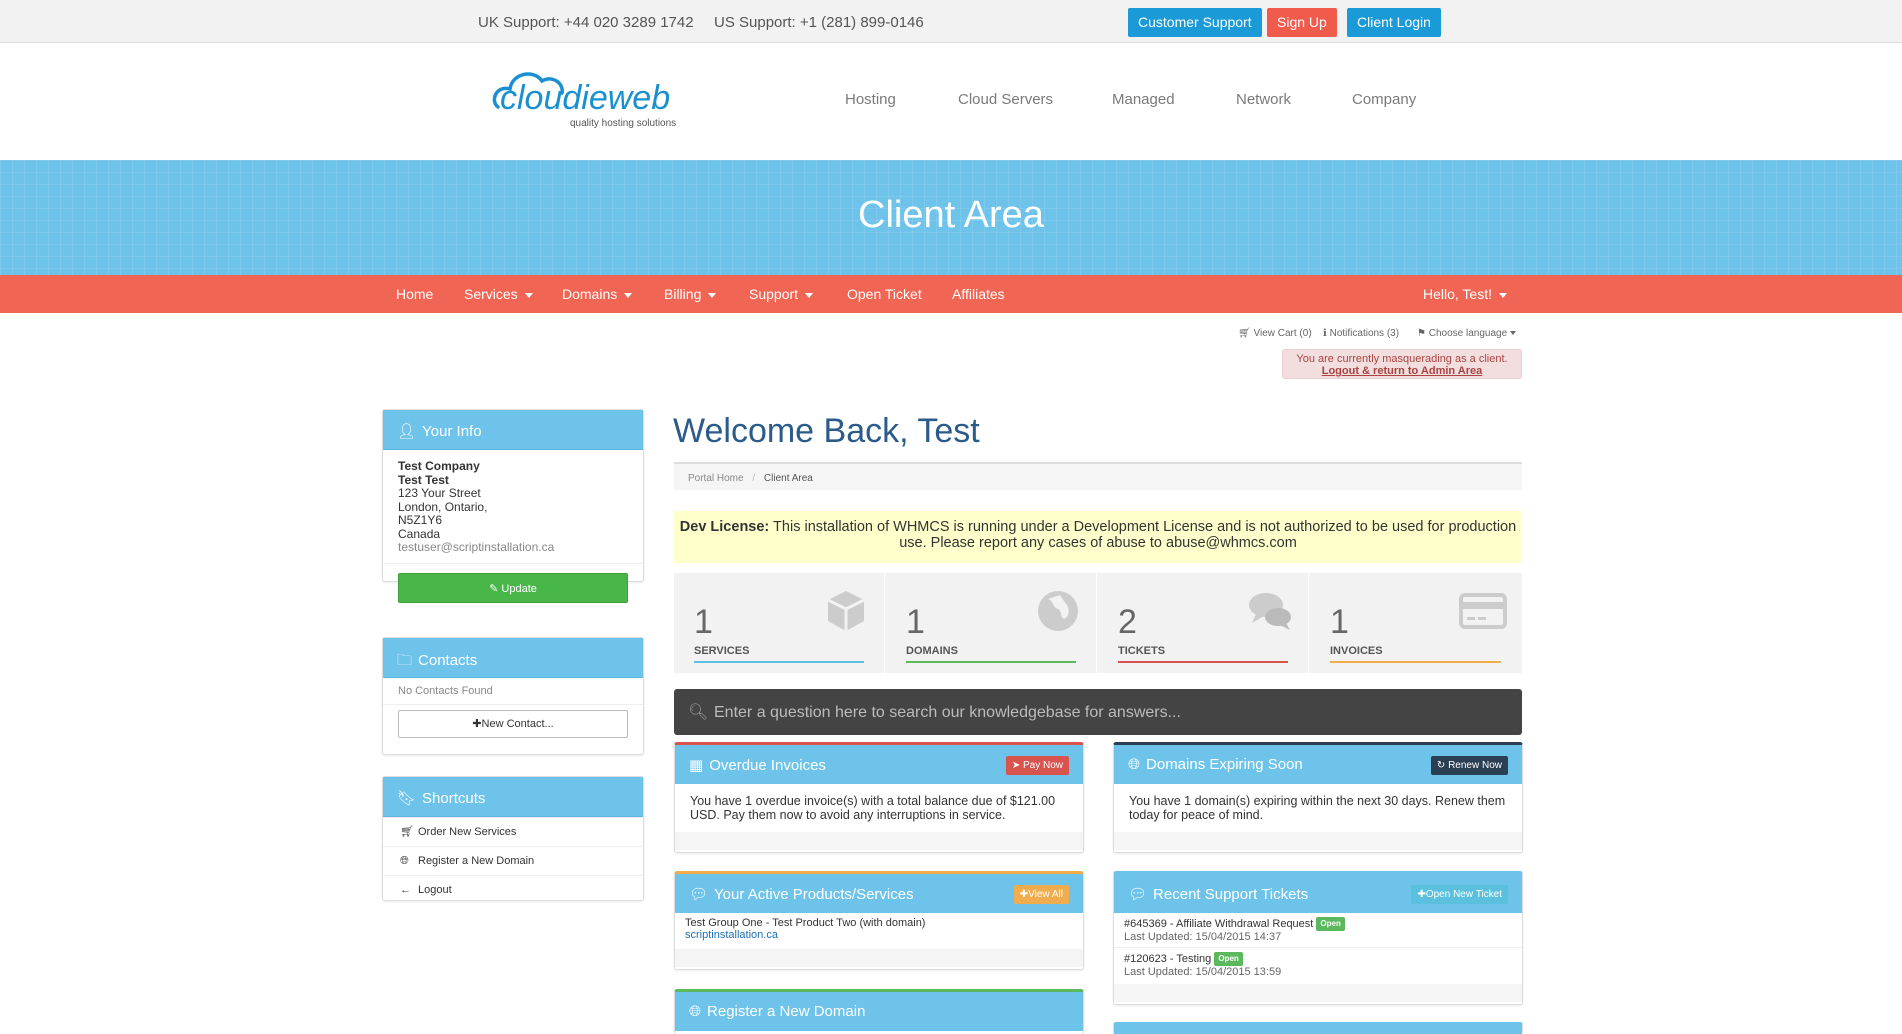  What do you see at coordinates (826, 431) in the screenshot?
I see `welcome-heading: Welcome Back, Test` at bounding box center [826, 431].